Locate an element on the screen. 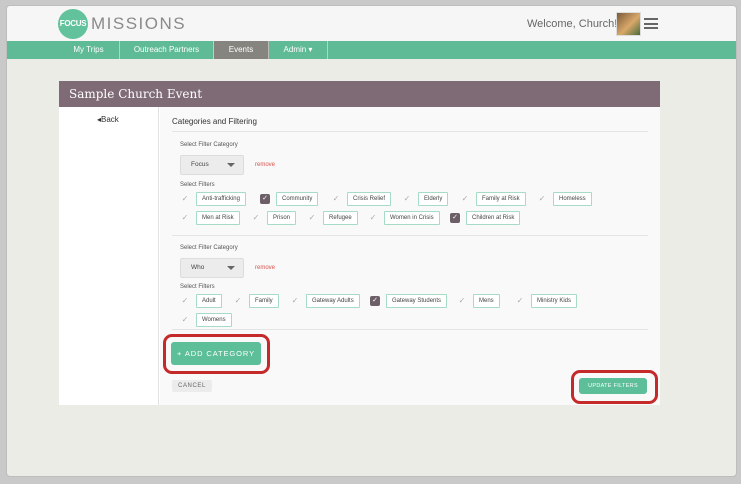  welcome-text: Welcome, Church! is located at coordinates (572, 24).